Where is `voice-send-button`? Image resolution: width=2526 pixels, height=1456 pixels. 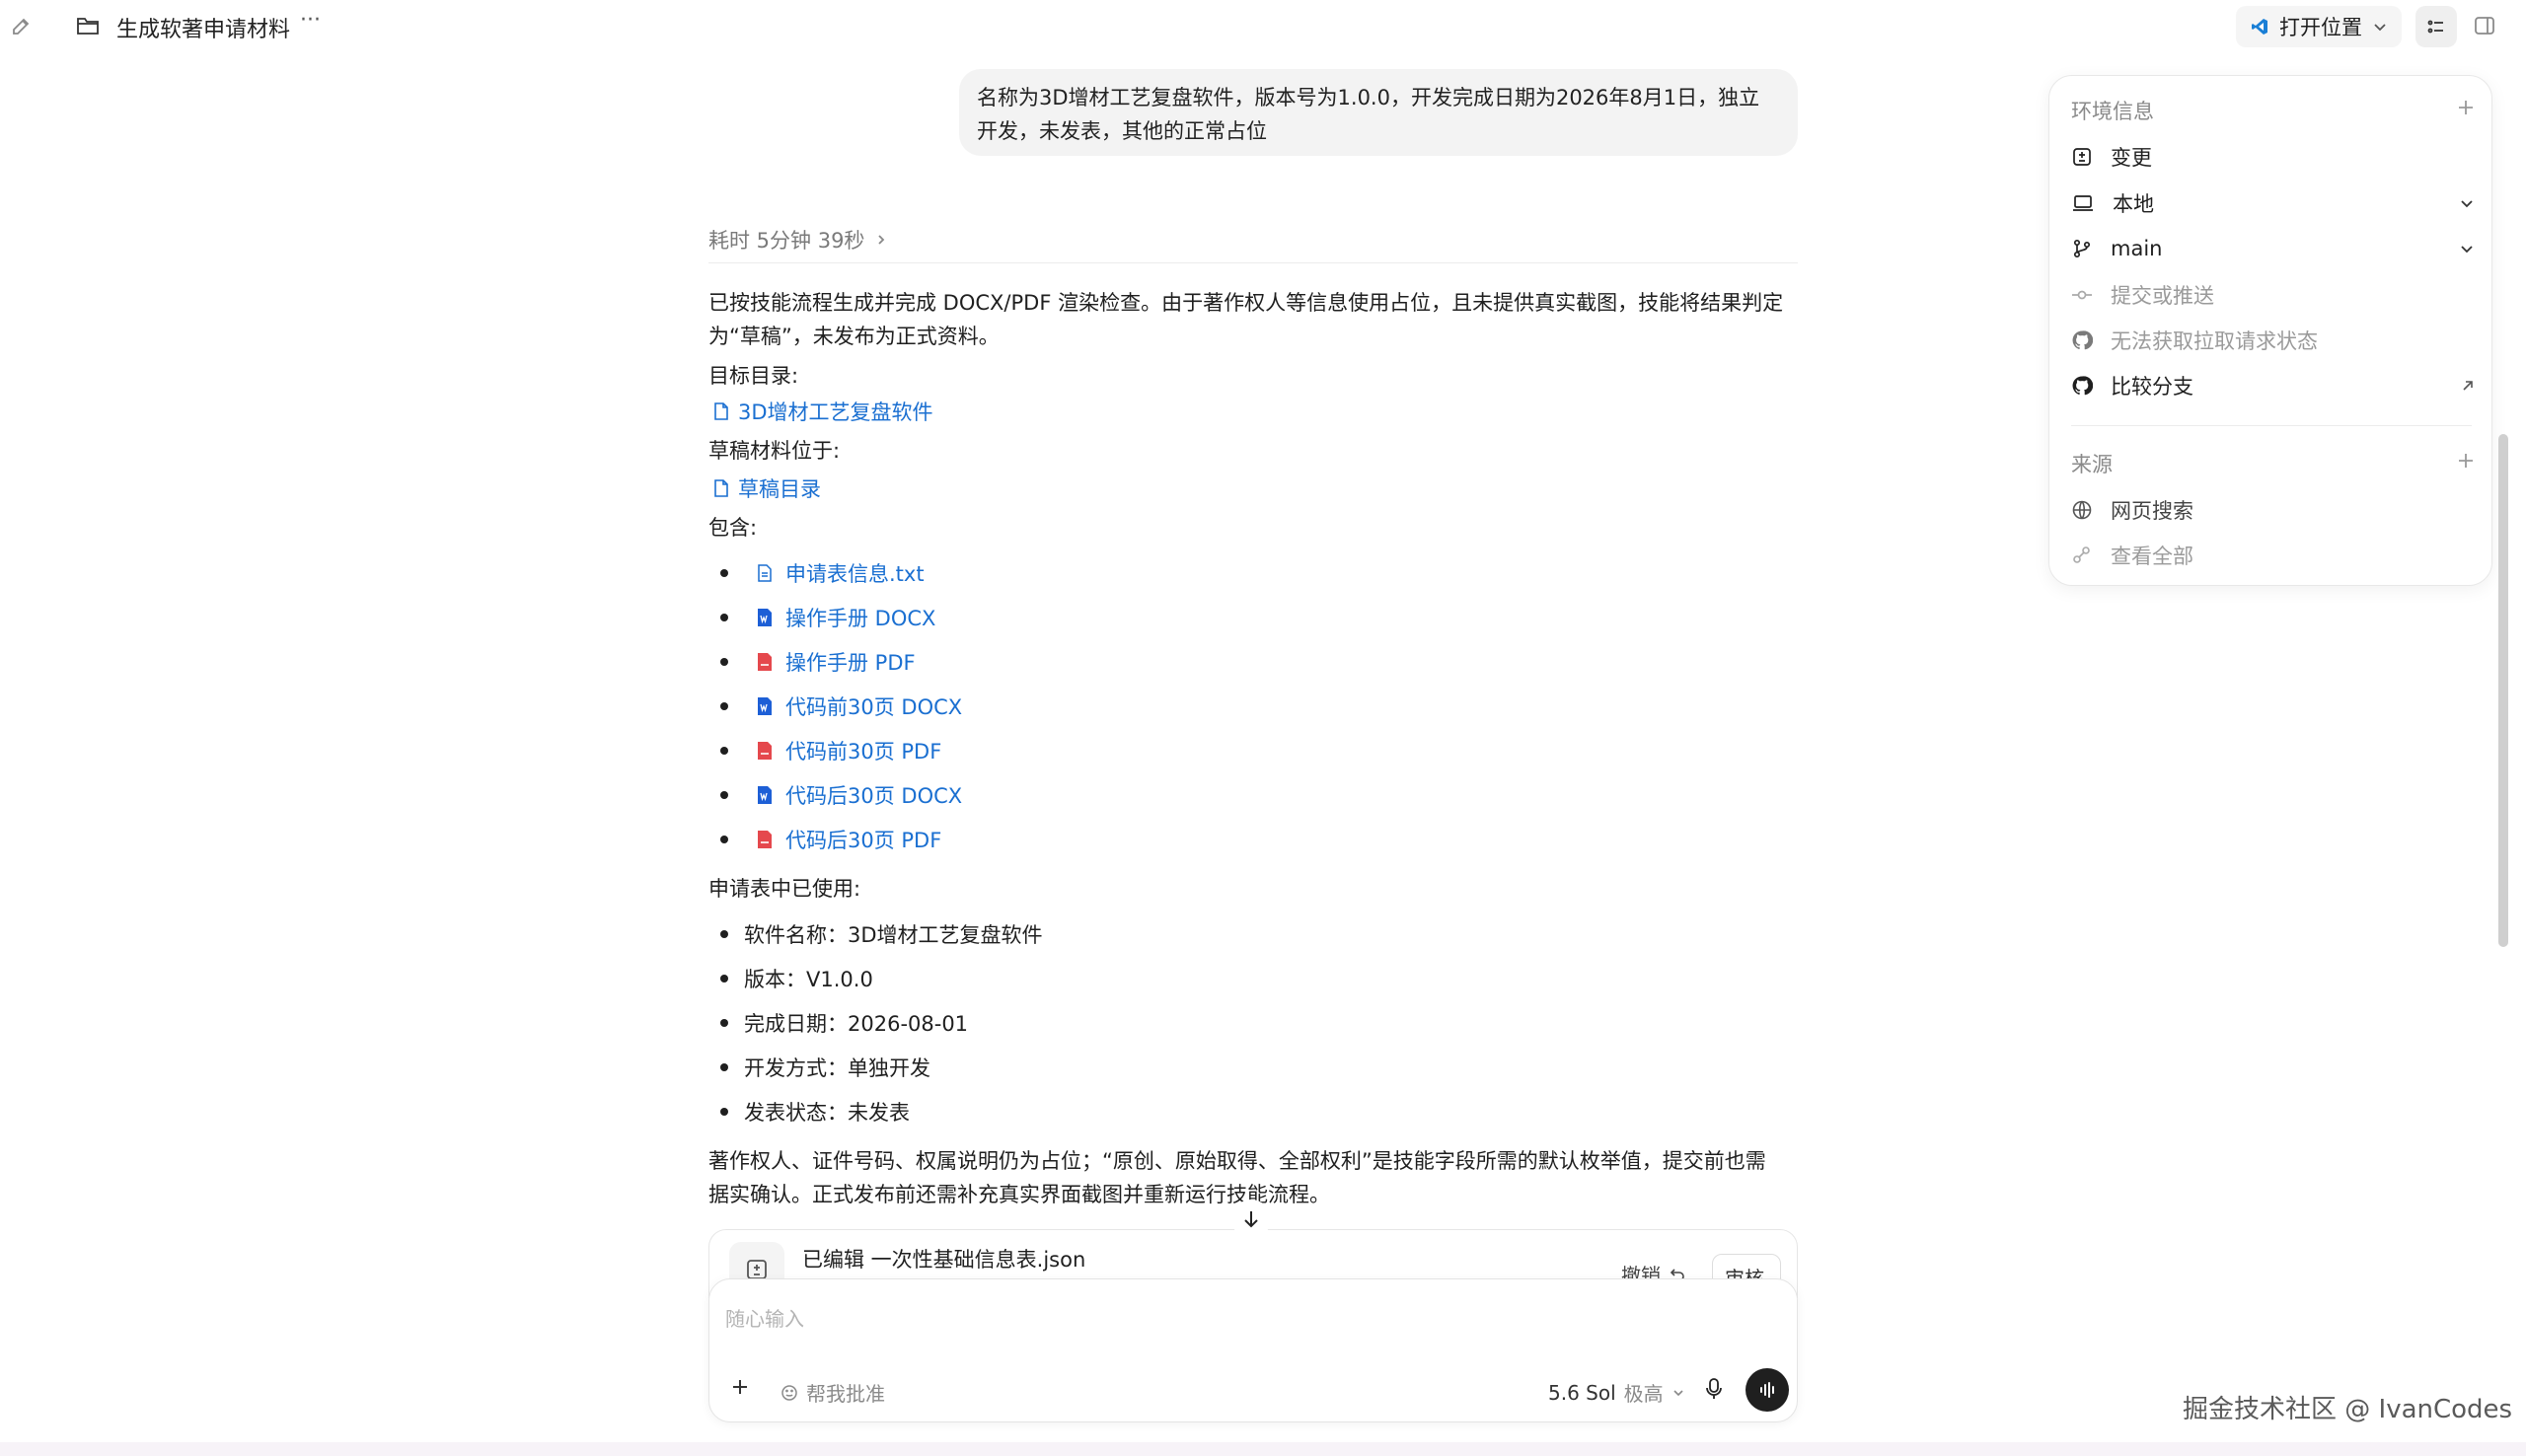
voice-send-button is located at coordinates (1767, 1390).